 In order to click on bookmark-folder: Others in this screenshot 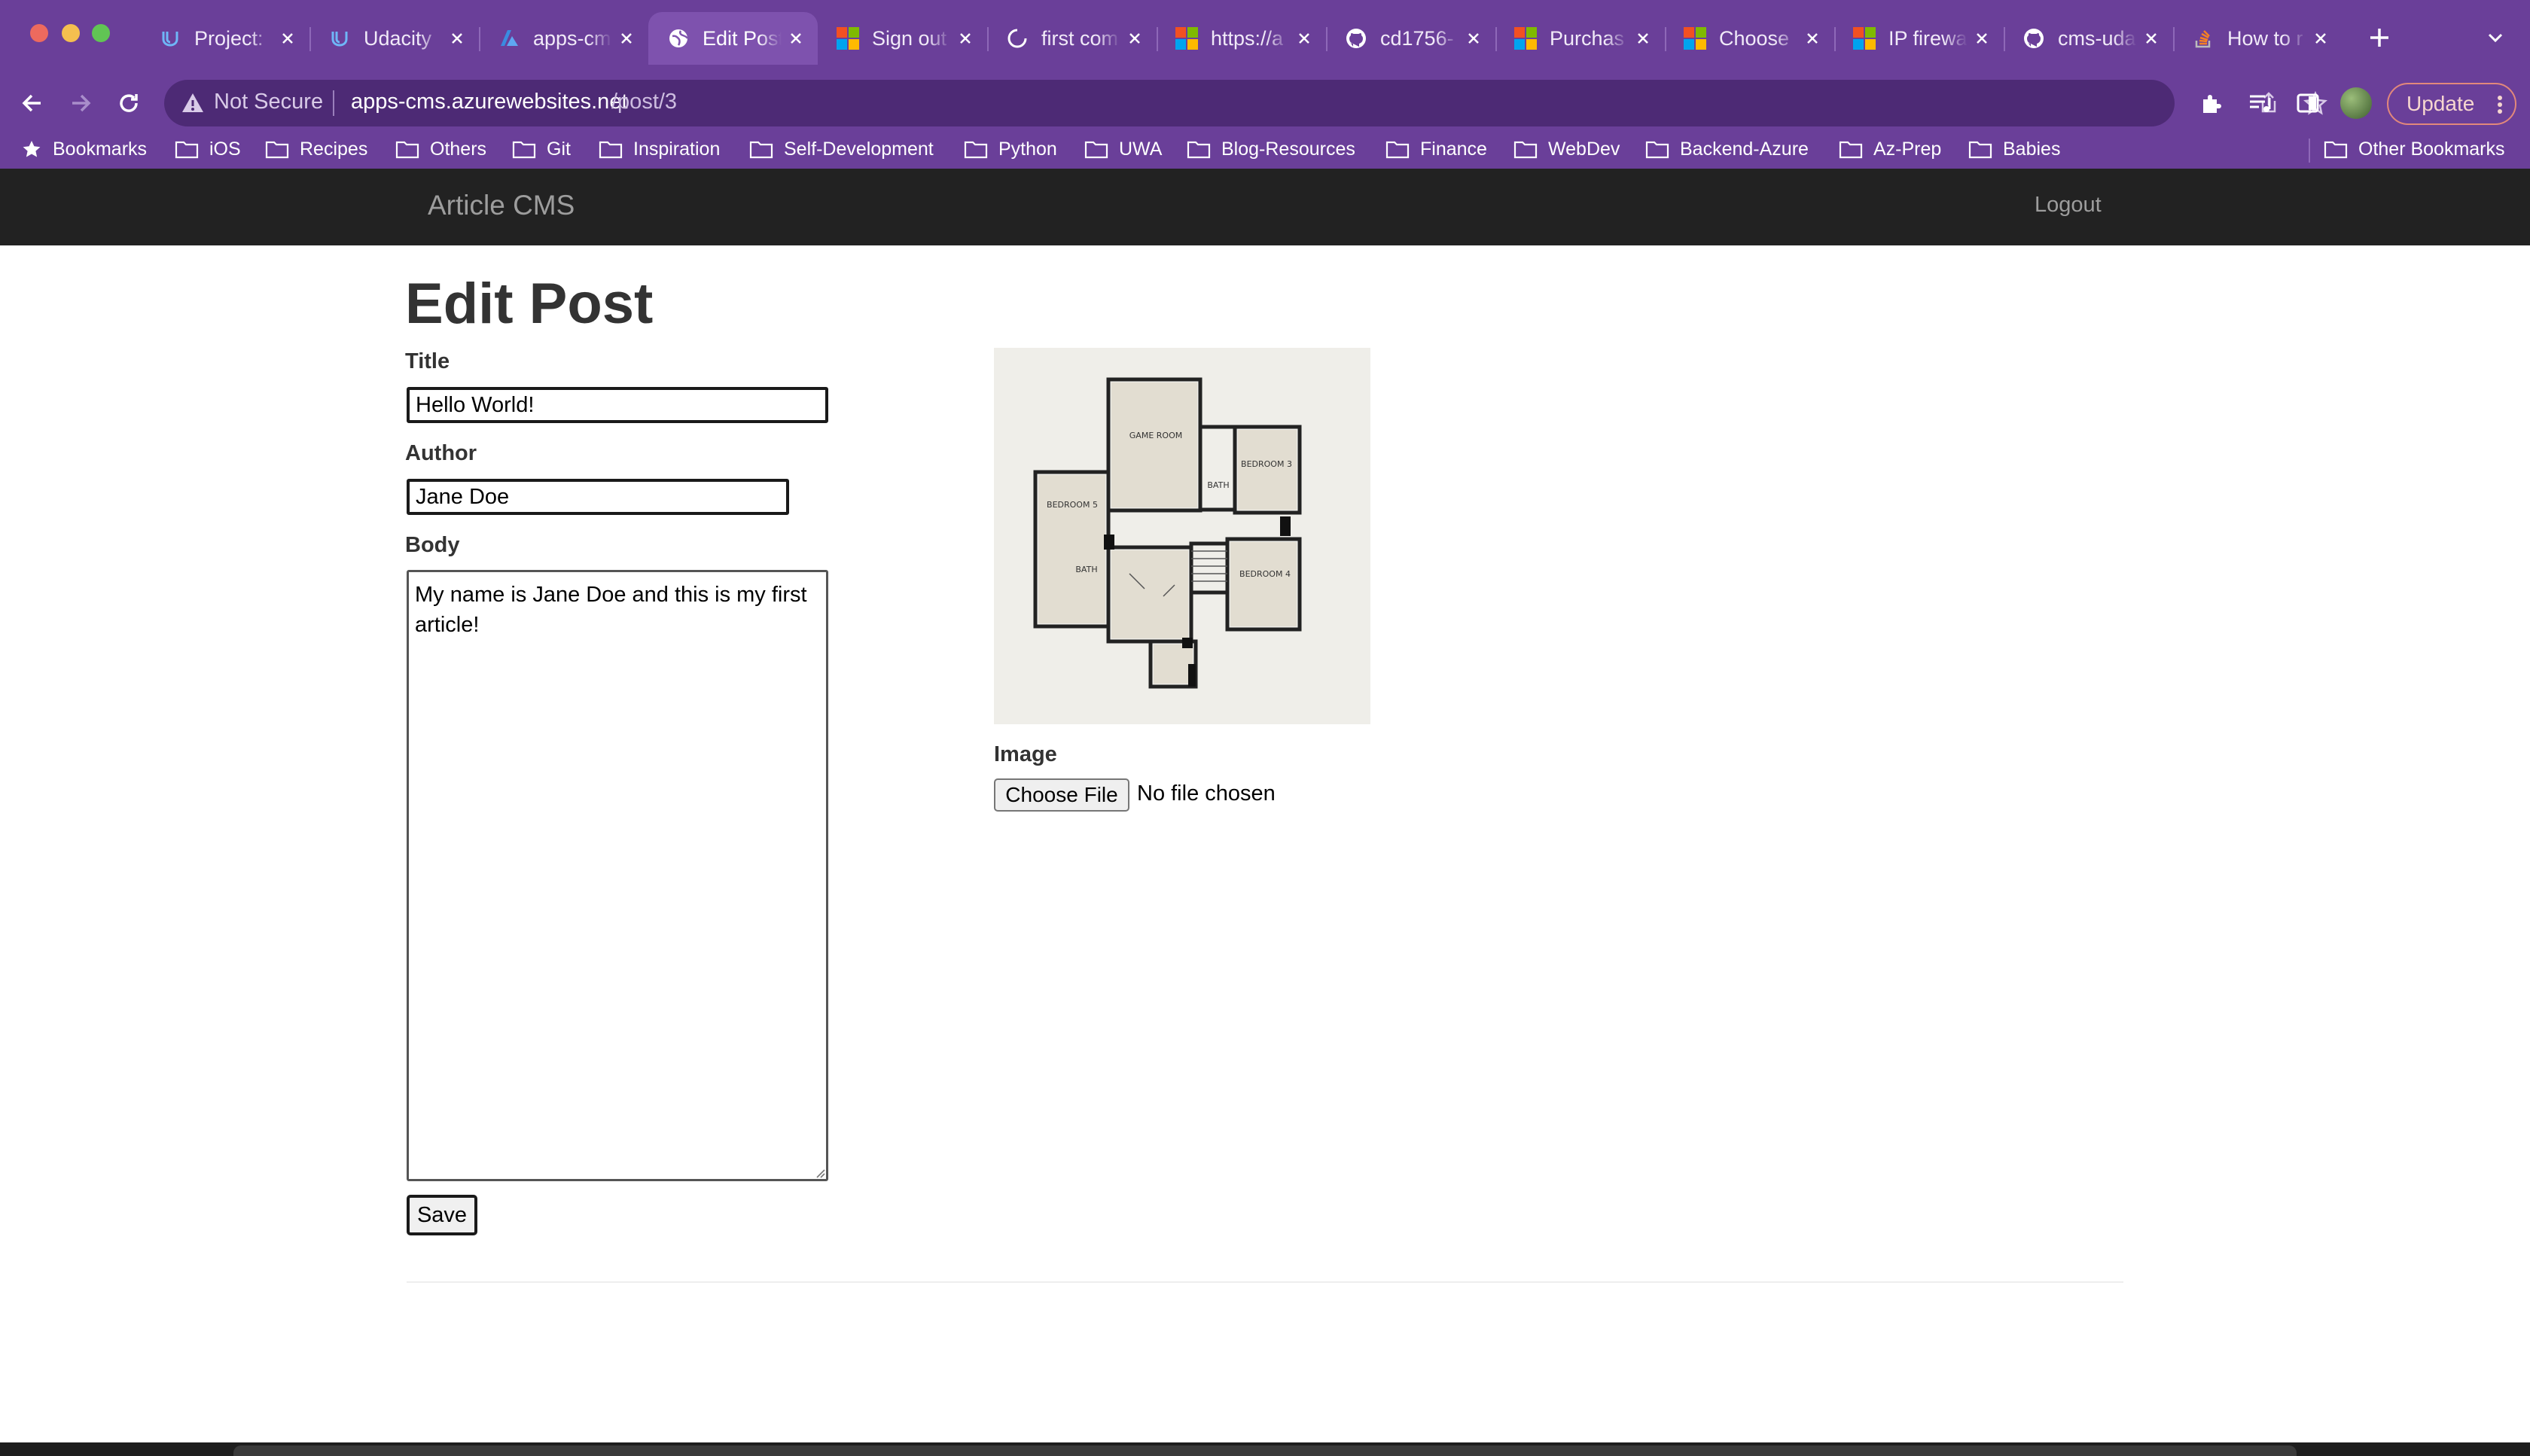, I will do `click(440, 149)`.